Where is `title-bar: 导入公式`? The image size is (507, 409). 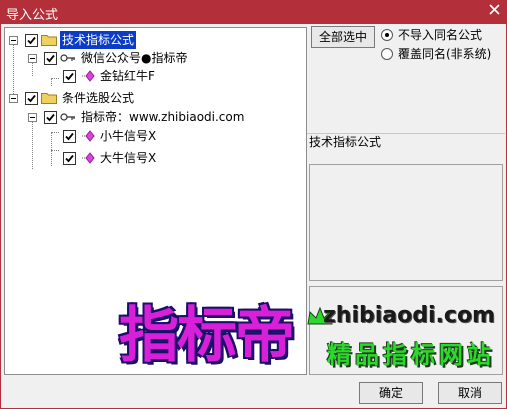
title-bar: 导入公式 is located at coordinates (253, 12).